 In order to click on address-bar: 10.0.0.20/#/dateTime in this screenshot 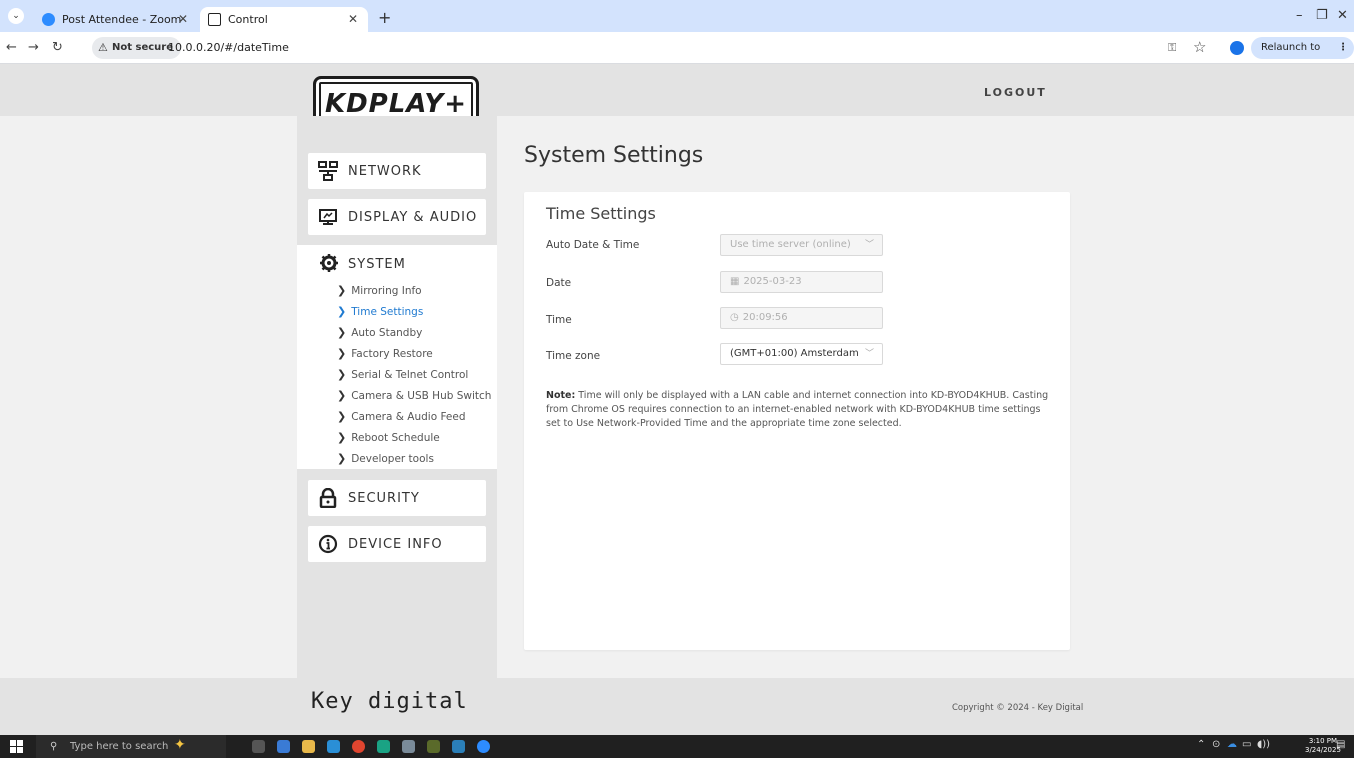, I will do `click(228, 47)`.